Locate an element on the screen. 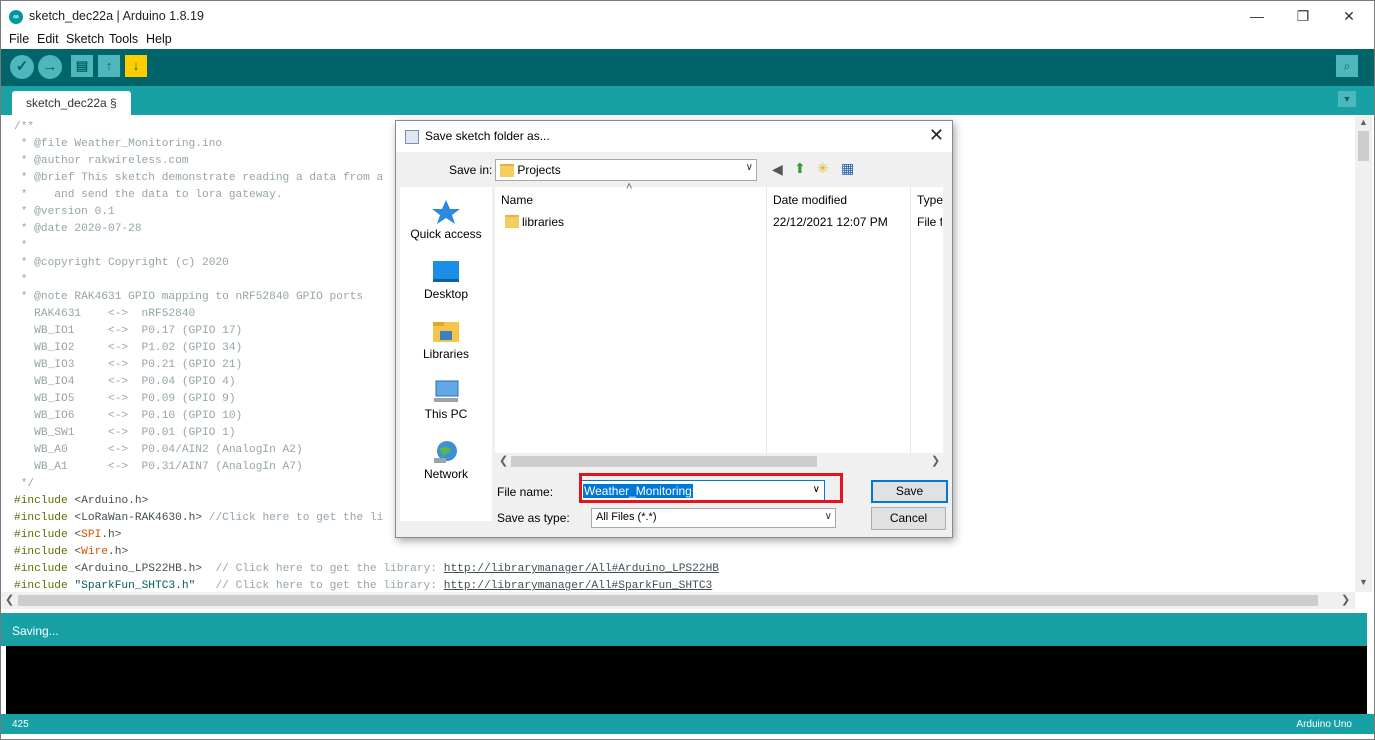 The image size is (1375, 740). code-comment-line: * @date 2020-07-28 is located at coordinates (81, 229).